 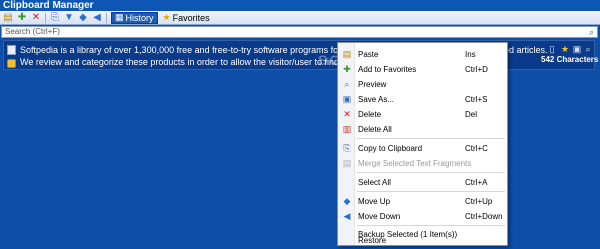 What do you see at coordinates (22, 18) in the screenshot?
I see `add-favorite-icon: ✚` at bounding box center [22, 18].